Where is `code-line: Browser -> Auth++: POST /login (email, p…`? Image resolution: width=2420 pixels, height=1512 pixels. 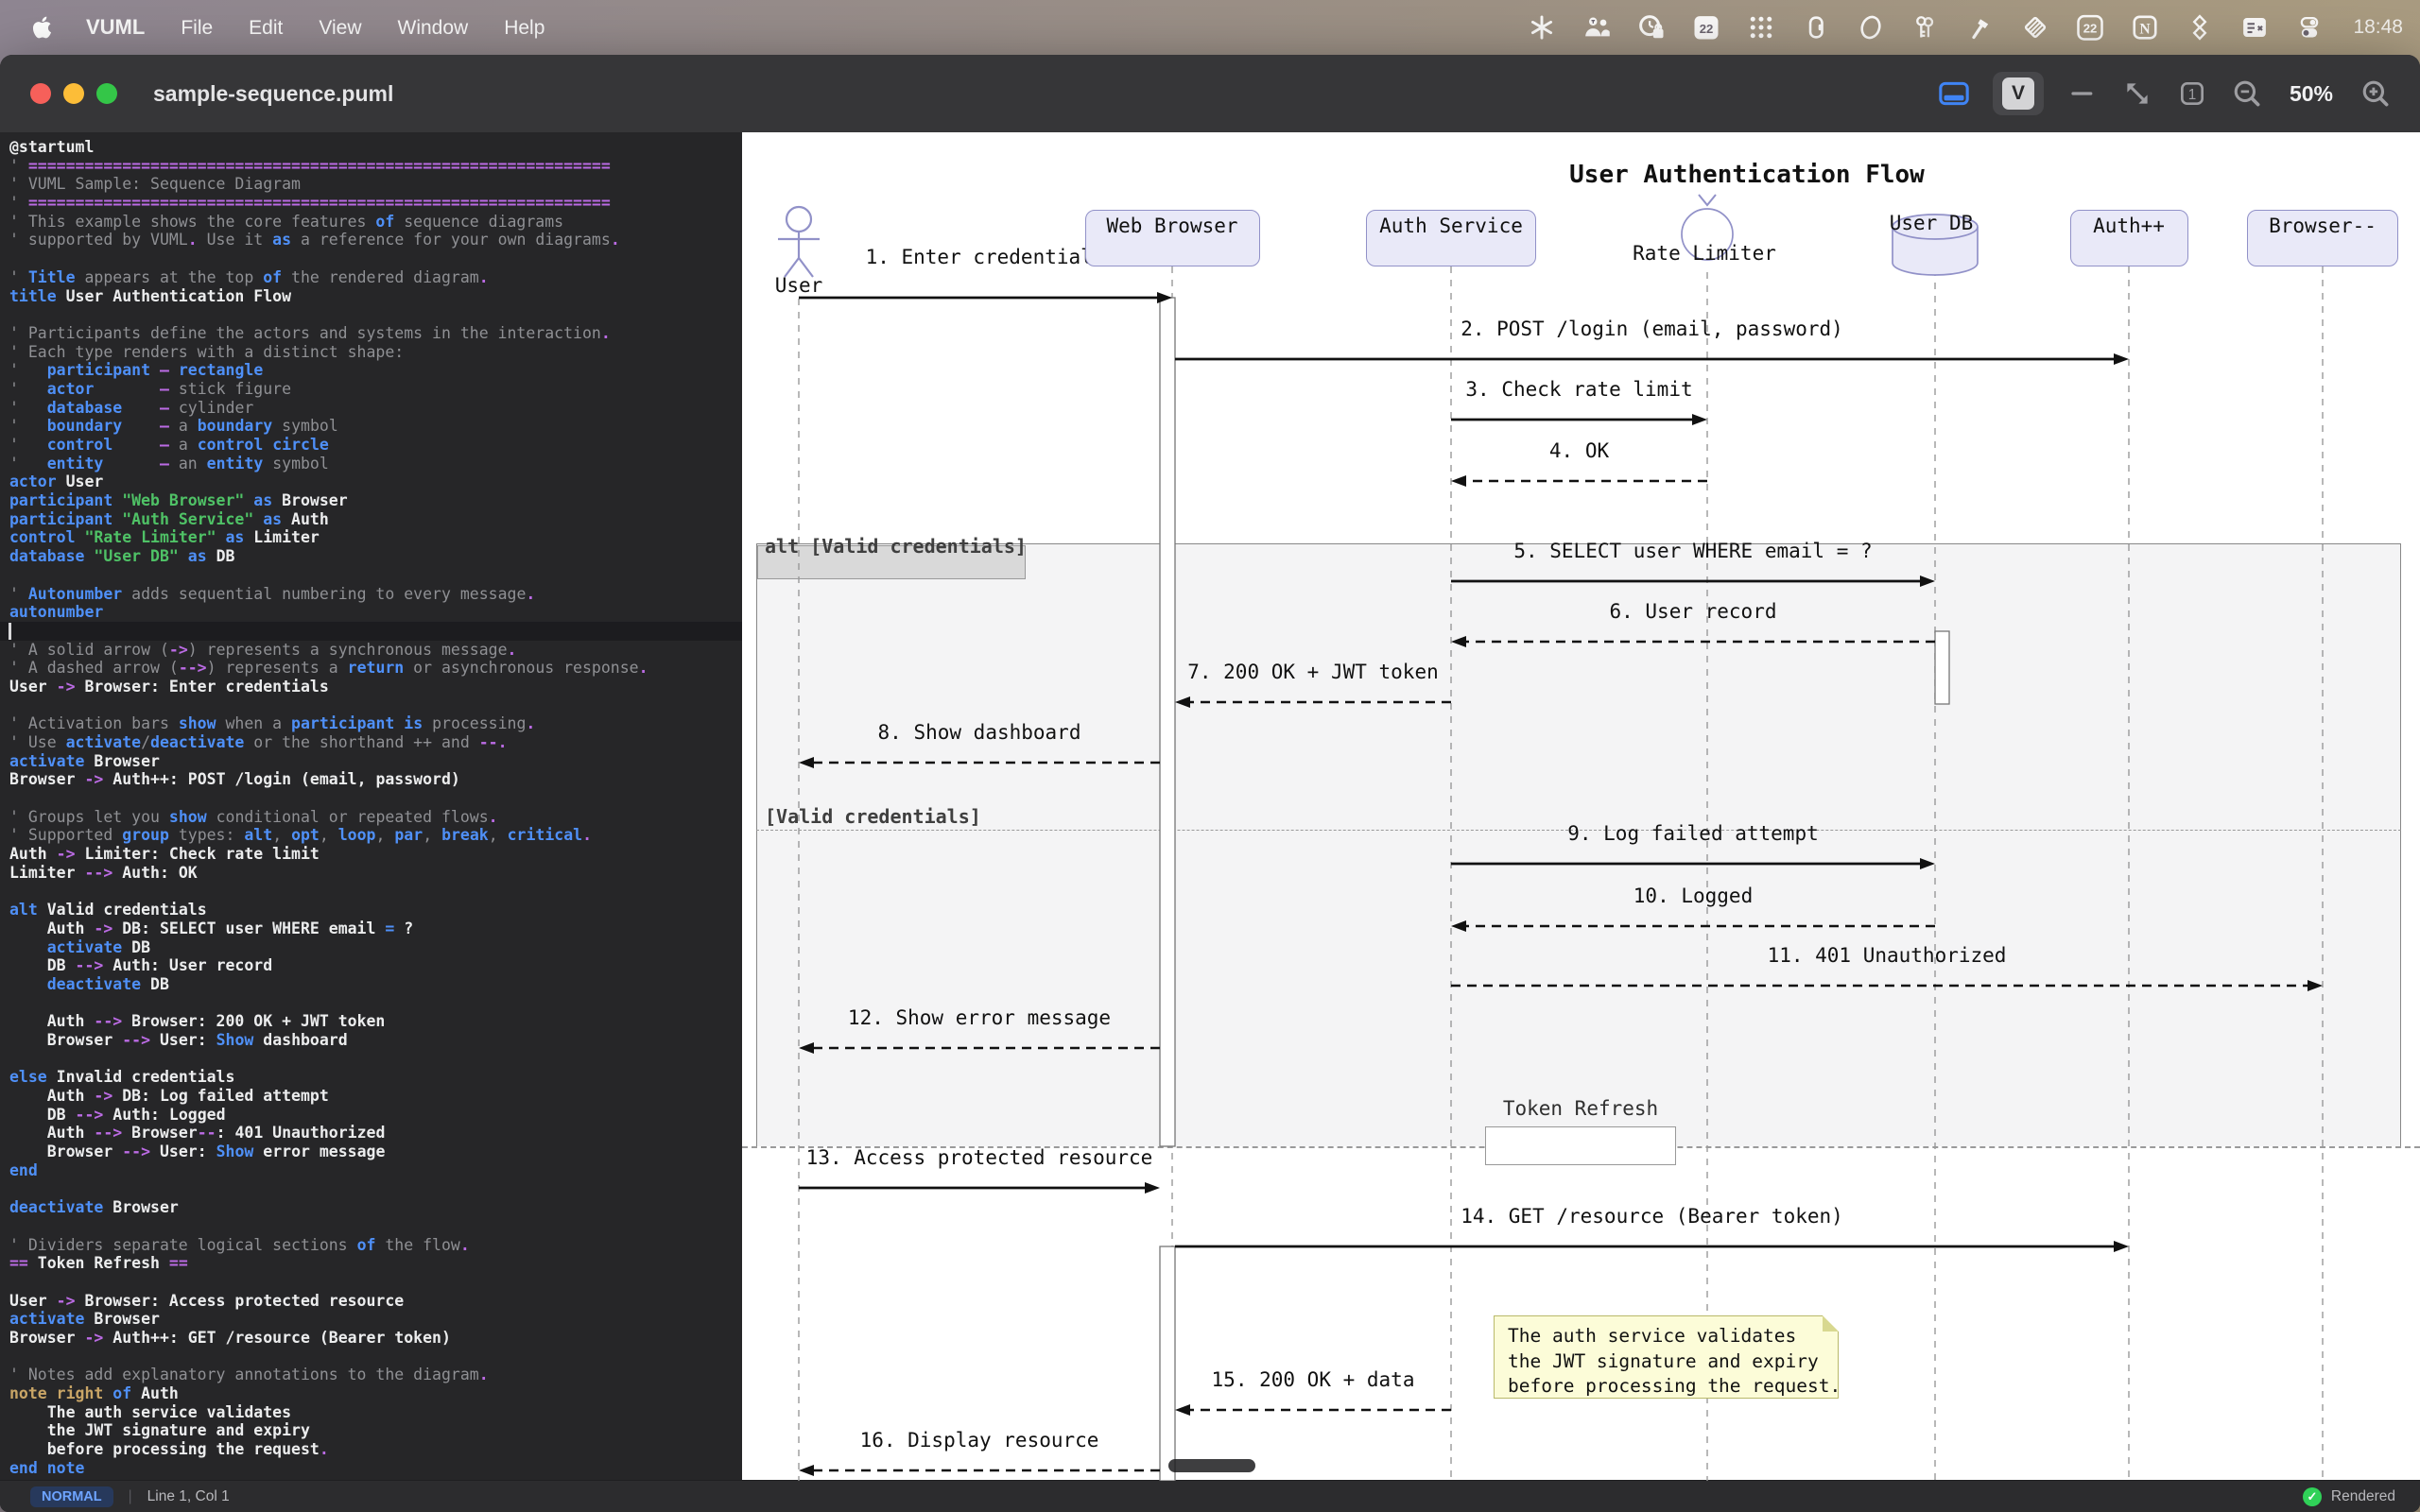
code-line: Browser -> Auth++: POST /login (email, p… is located at coordinates (234, 779).